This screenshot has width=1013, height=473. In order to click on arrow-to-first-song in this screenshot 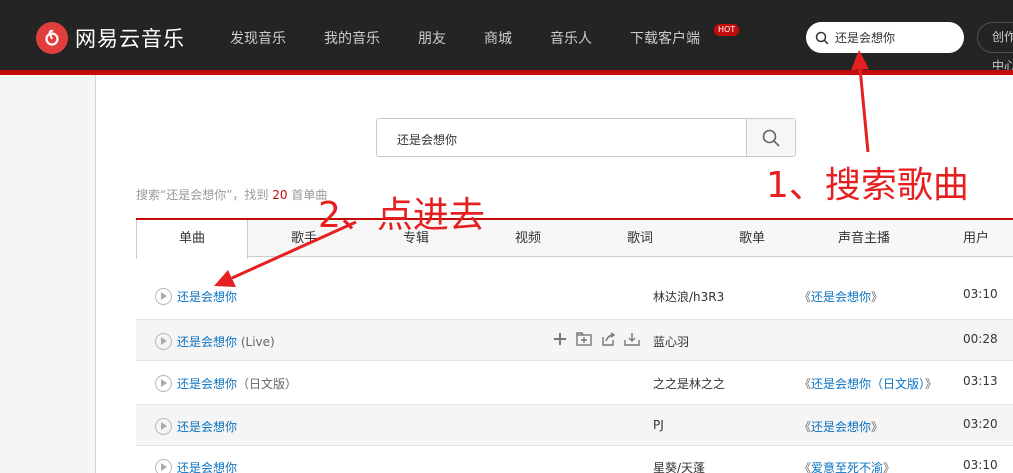, I will do `click(285, 253)`.